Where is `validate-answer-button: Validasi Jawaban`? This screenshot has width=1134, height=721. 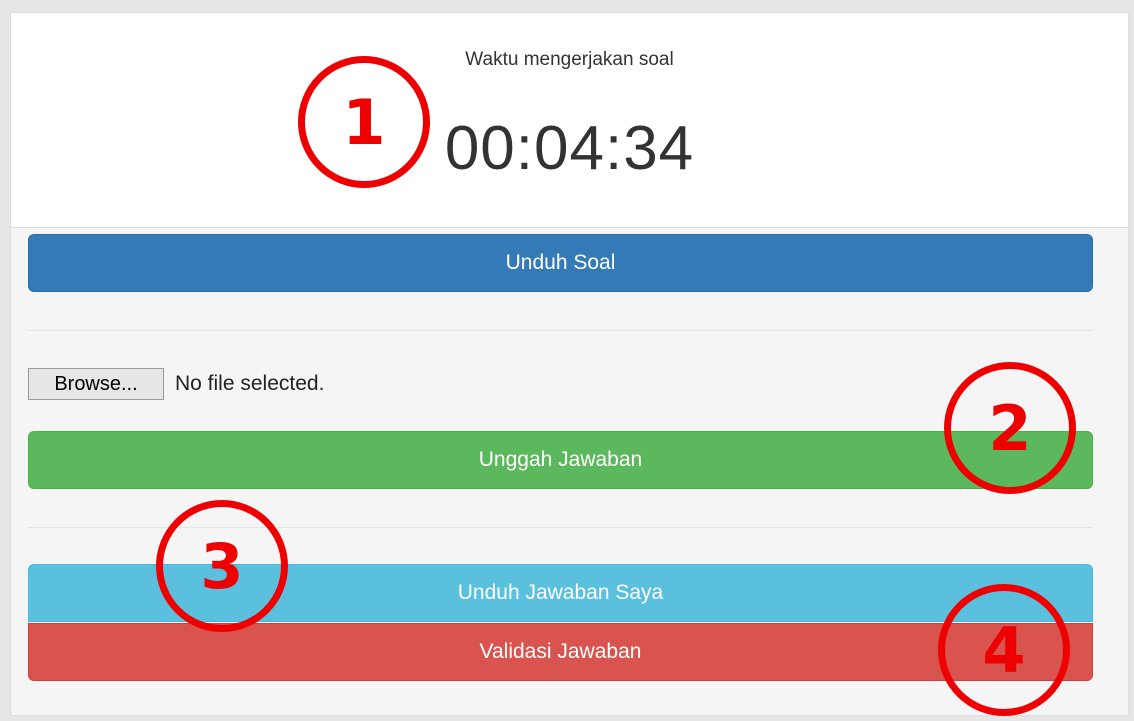 validate-answer-button: Validasi Jawaban is located at coordinates (560, 652).